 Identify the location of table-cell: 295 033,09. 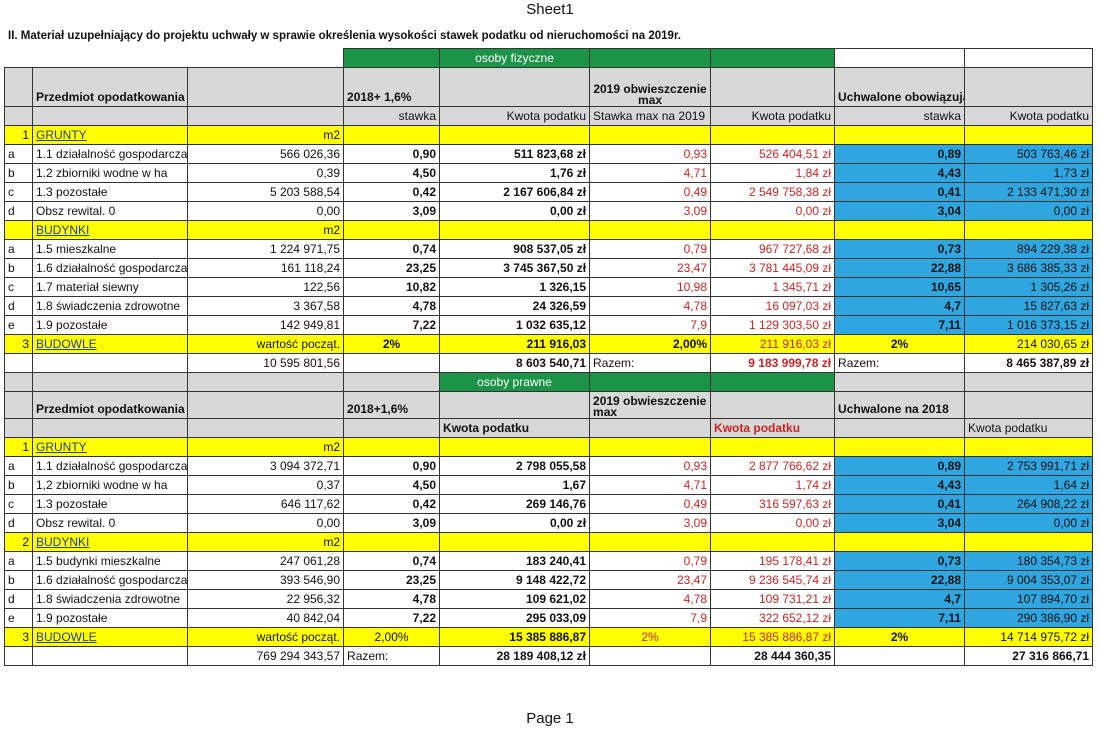
(515, 618).